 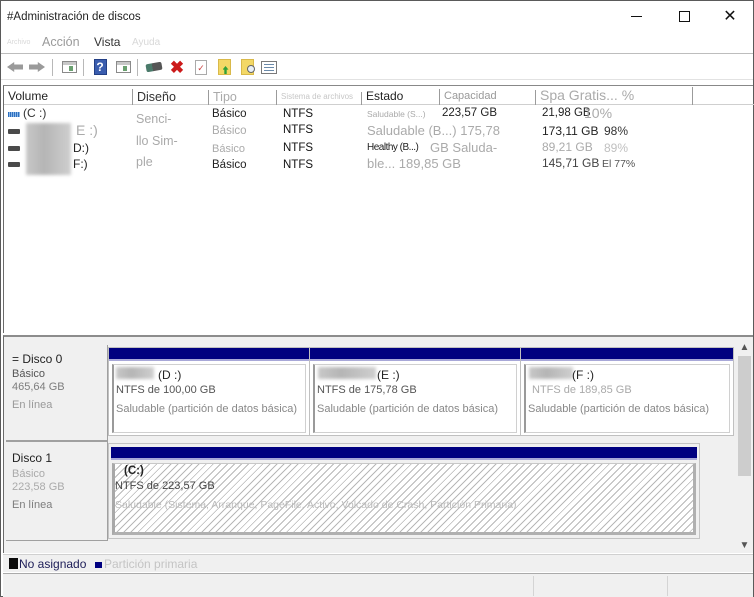 I want to click on legend: No asignado Partición primaria, so click(x=378, y=563).